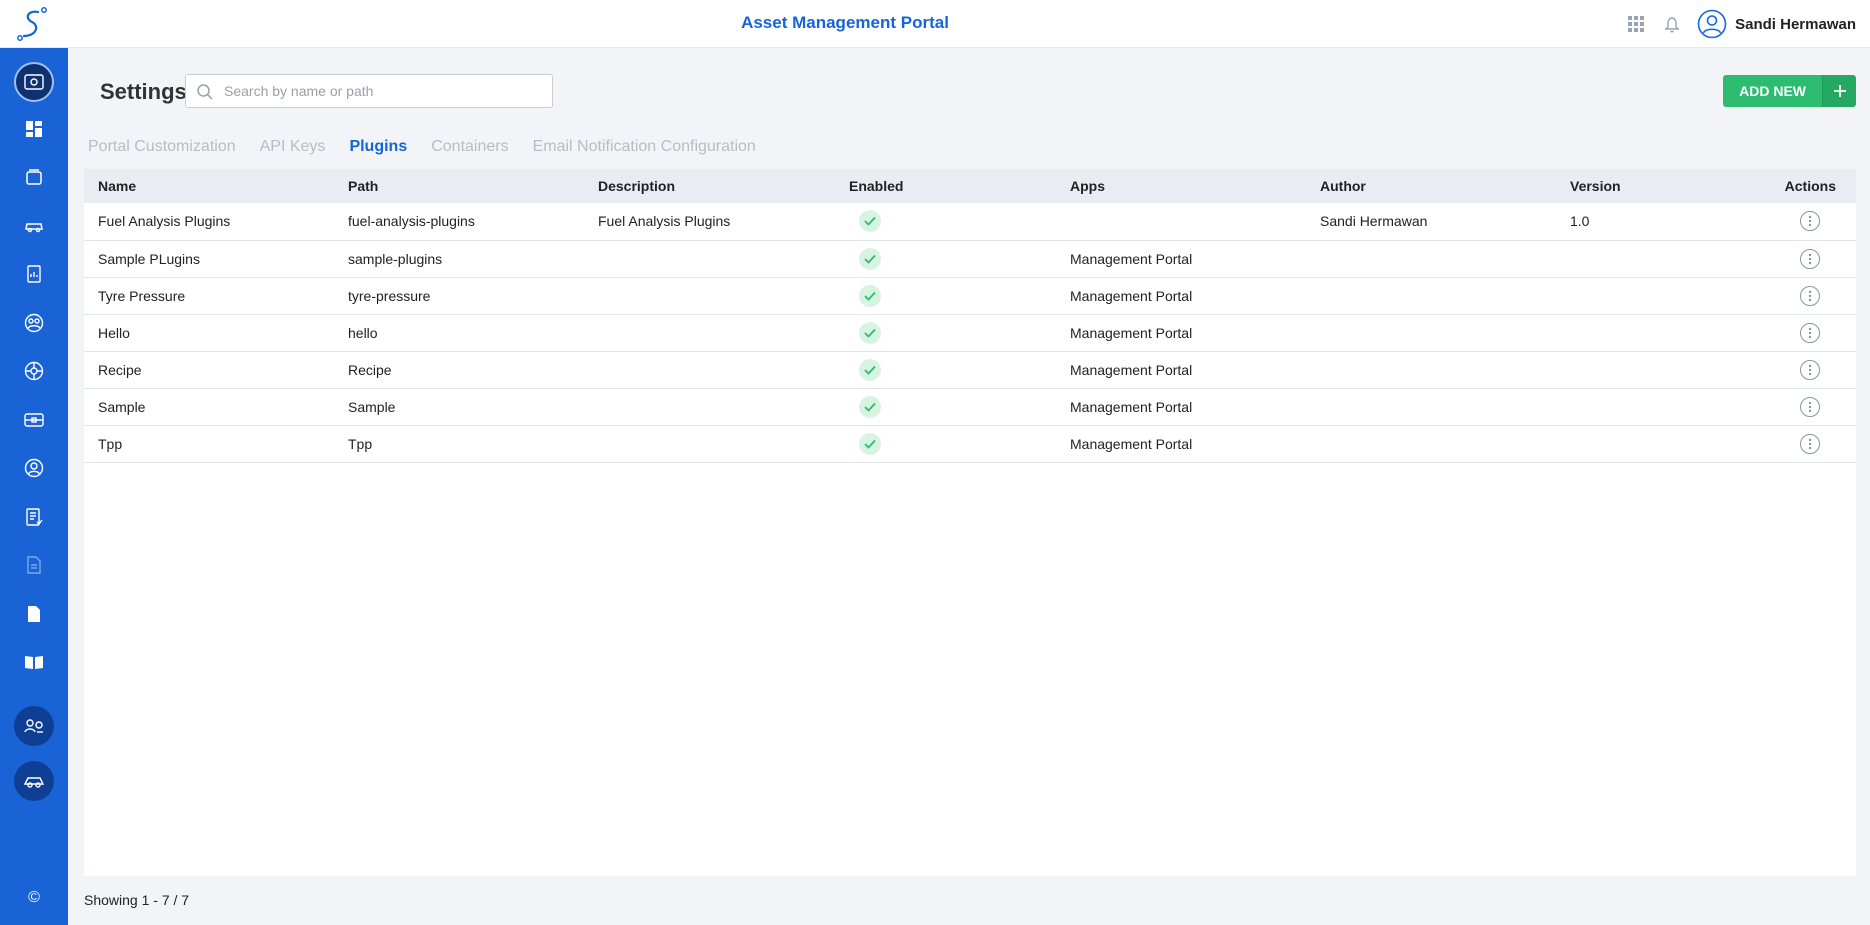 This screenshot has width=1870, height=925. What do you see at coordinates (1672, 24) in the screenshot?
I see `notification-bell-icon` at bounding box center [1672, 24].